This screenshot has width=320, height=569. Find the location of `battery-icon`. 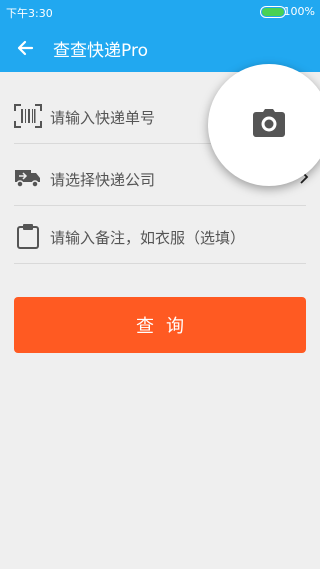

battery-icon is located at coordinates (273, 12).